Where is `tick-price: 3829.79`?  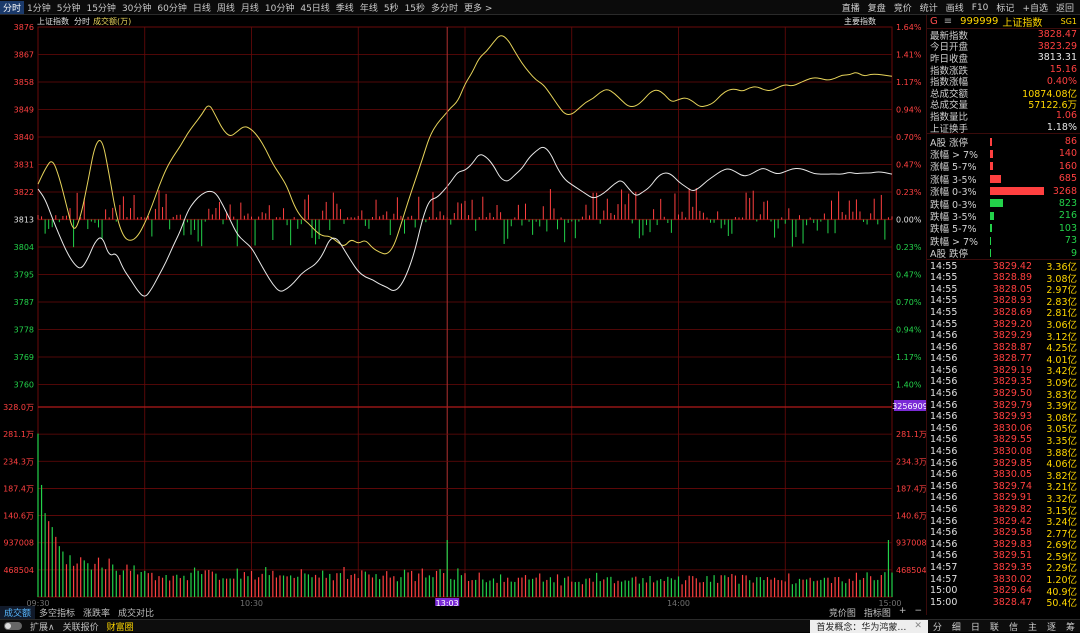 tick-price: 3829.79 is located at coordinates (1012, 405).